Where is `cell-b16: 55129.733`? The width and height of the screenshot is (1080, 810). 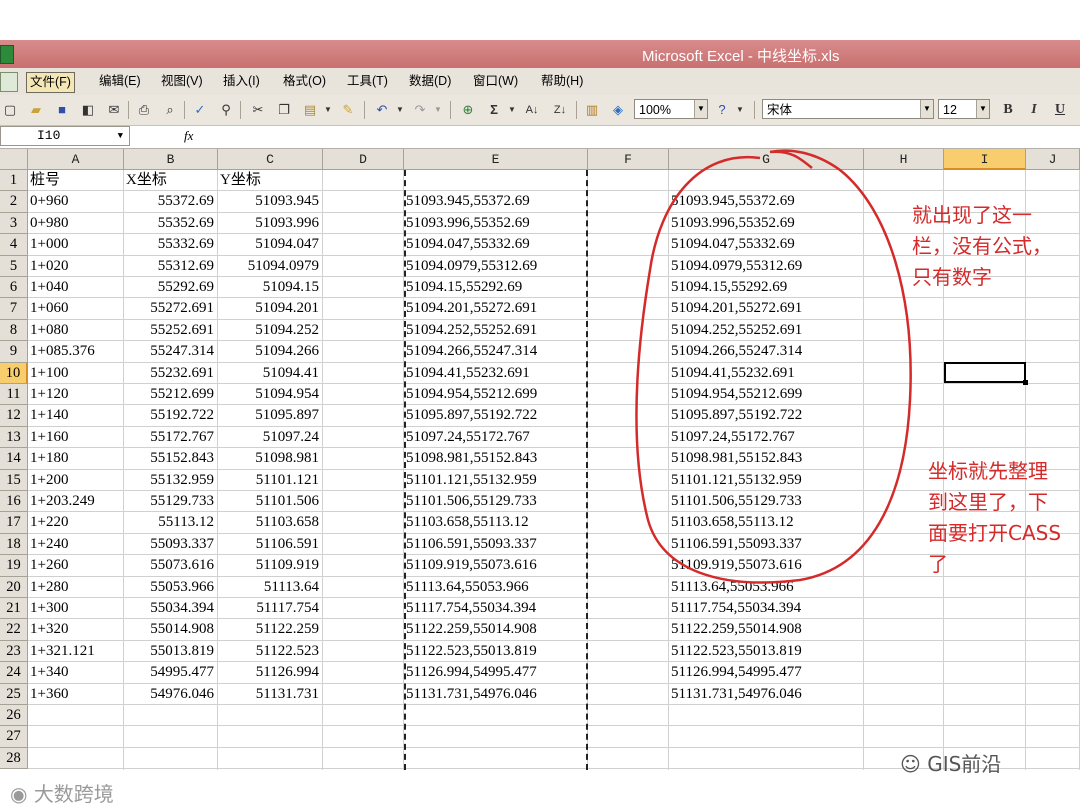
cell-b16: 55129.733 is located at coordinates (169, 501).